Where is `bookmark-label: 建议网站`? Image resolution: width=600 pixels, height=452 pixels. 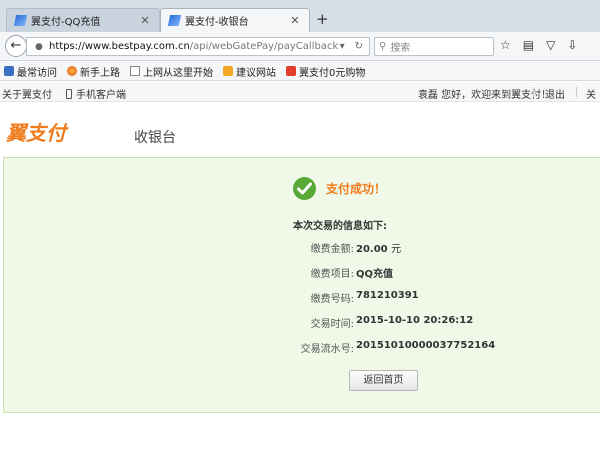
bookmark-label: 建议网站 is located at coordinates (256, 73).